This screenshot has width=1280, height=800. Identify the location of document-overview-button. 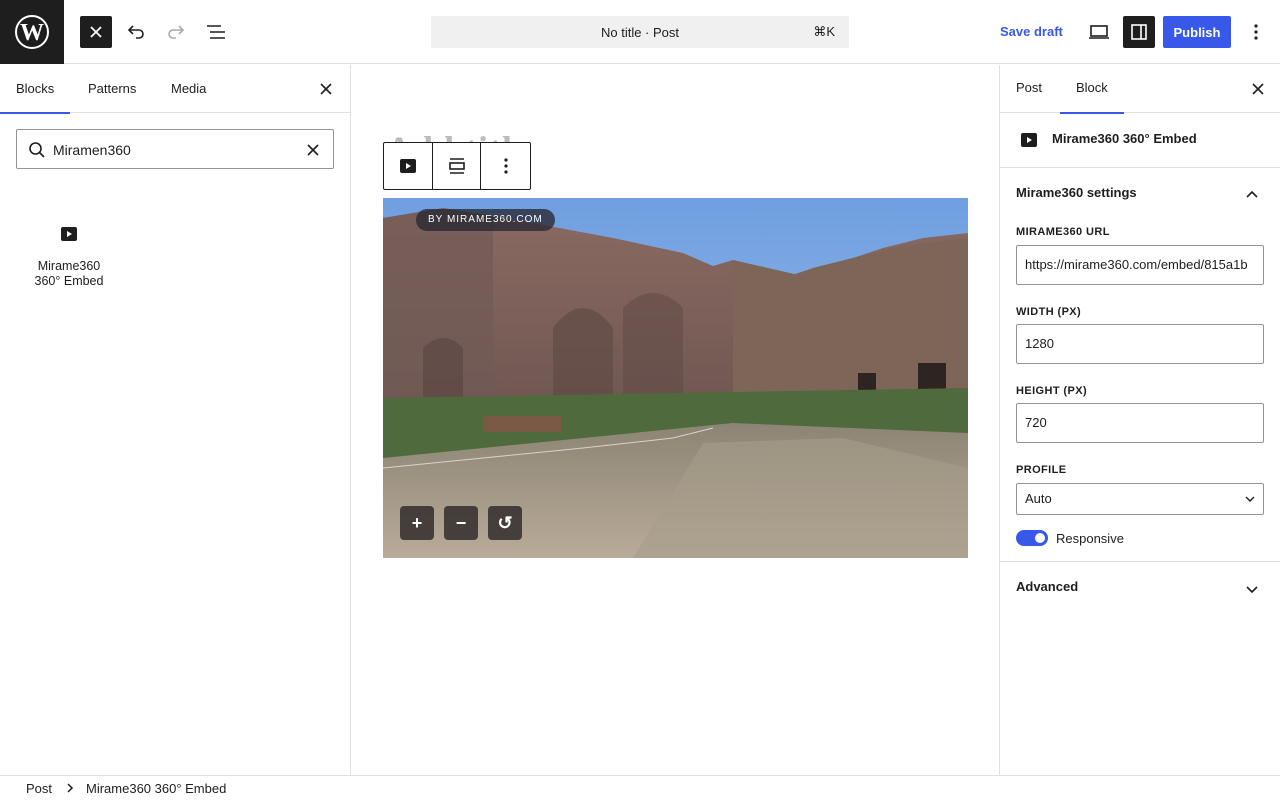
(216, 32).